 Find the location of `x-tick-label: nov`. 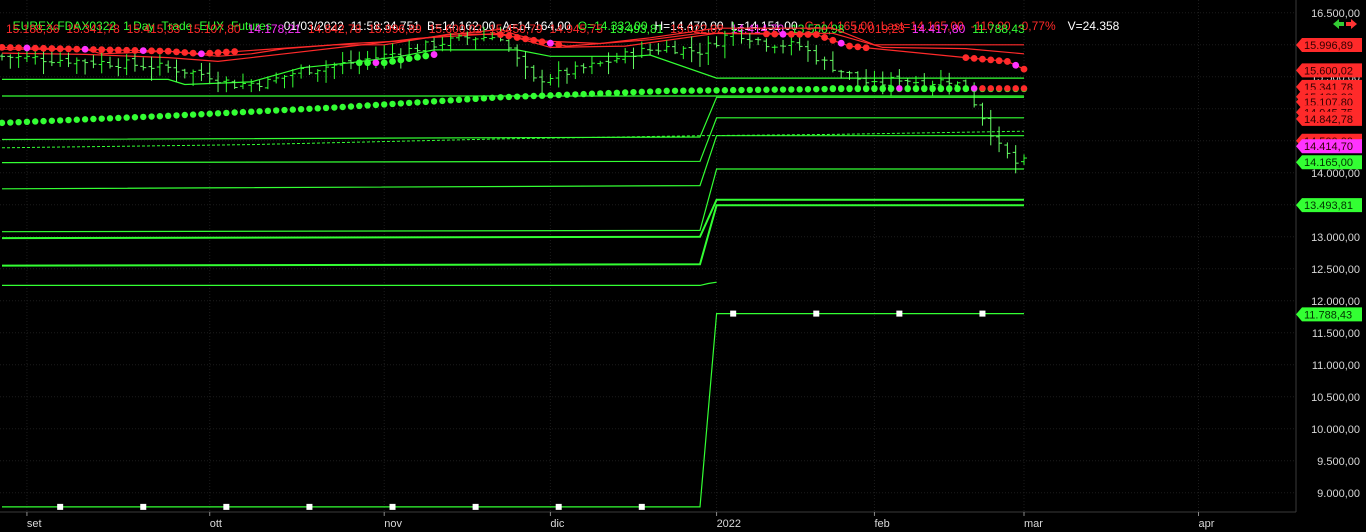

x-tick-label: nov is located at coordinates (393, 524).